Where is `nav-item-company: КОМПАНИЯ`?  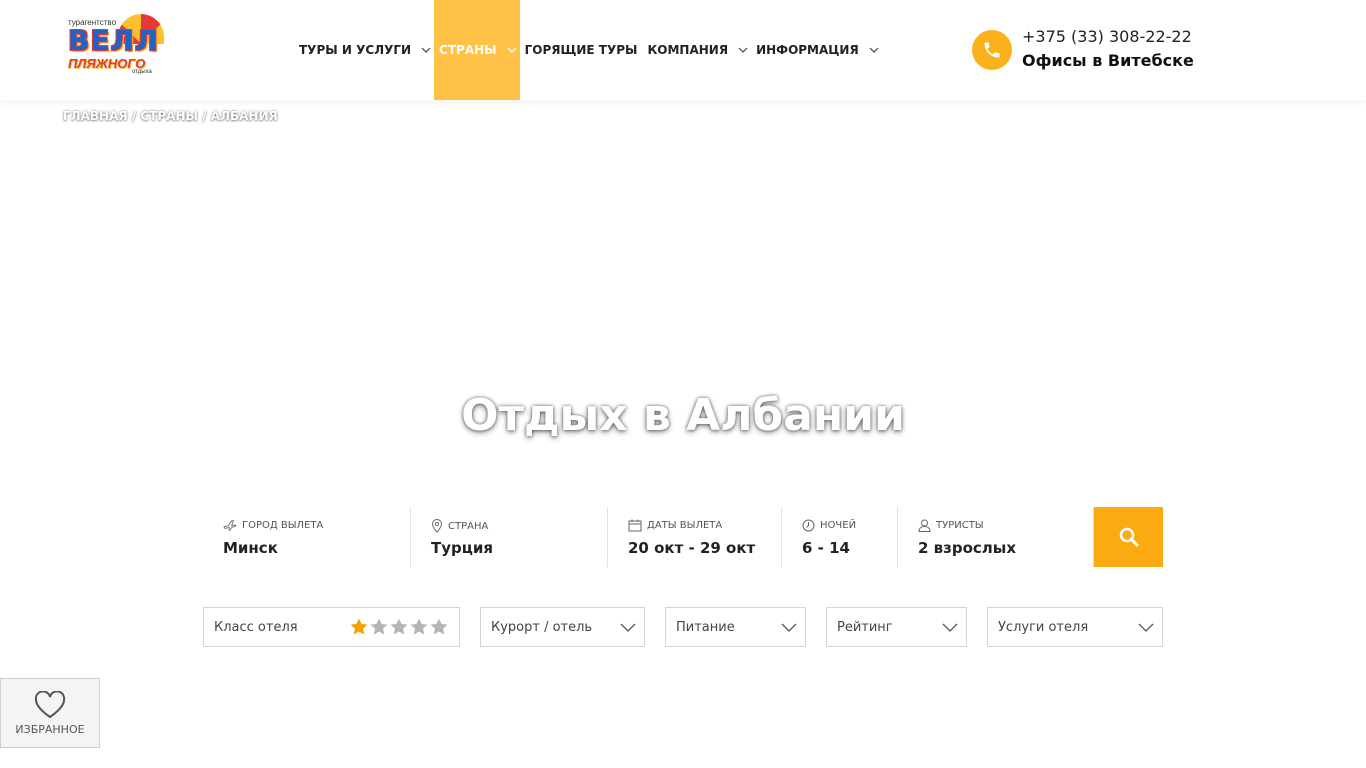
nav-item-company: КОМПАНИЯ is located at coordinates (696, 50).